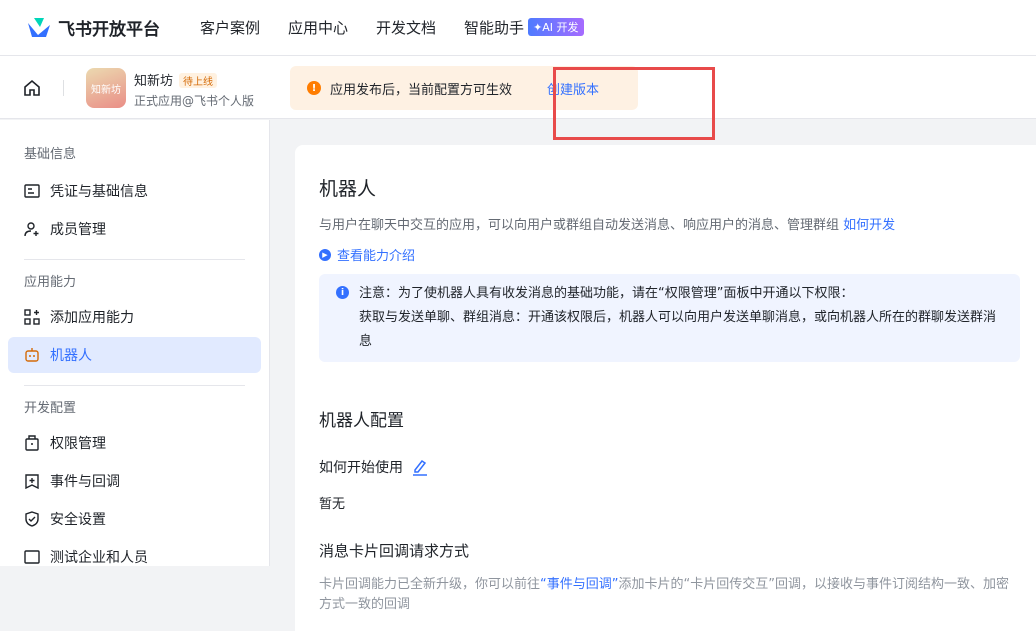 The height and width of the screenshot is (631, 1036). Describe the element at coordinates (154, 81) in the screenshot. I see `app-name: 知新坊` at that location.